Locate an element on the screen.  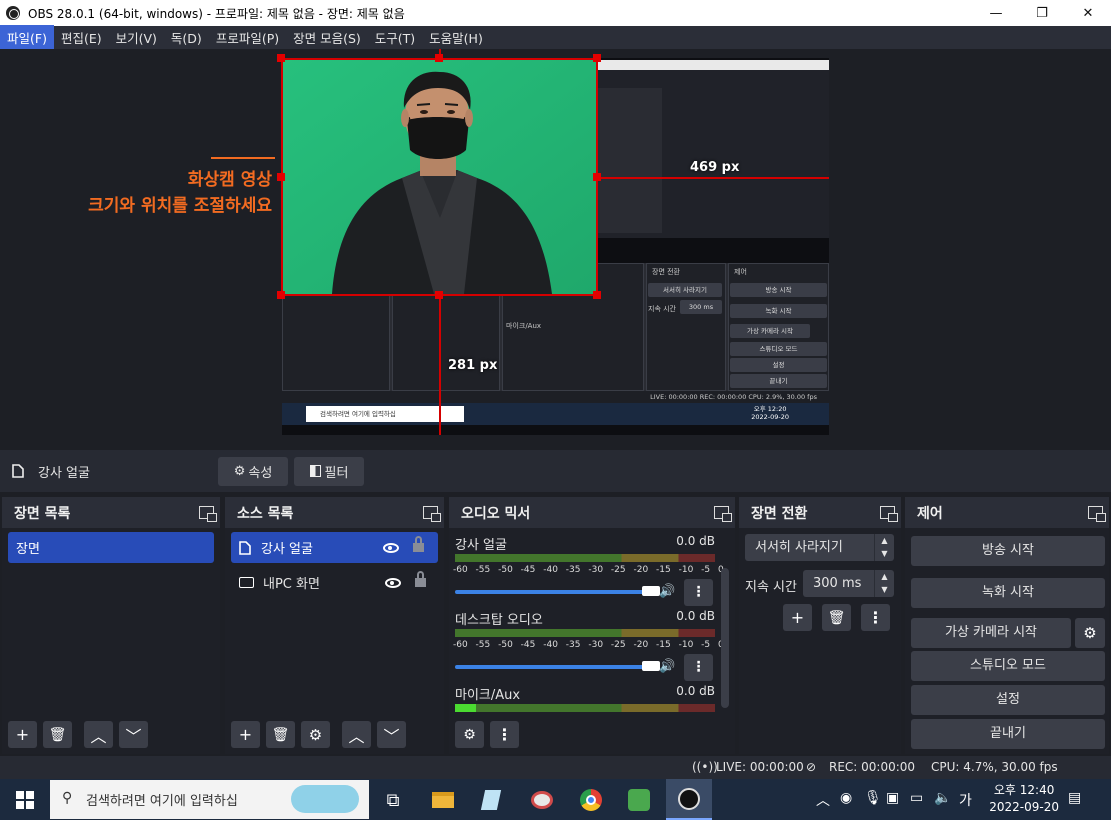
add-transition-button: + is located at coordinates (797, 617).